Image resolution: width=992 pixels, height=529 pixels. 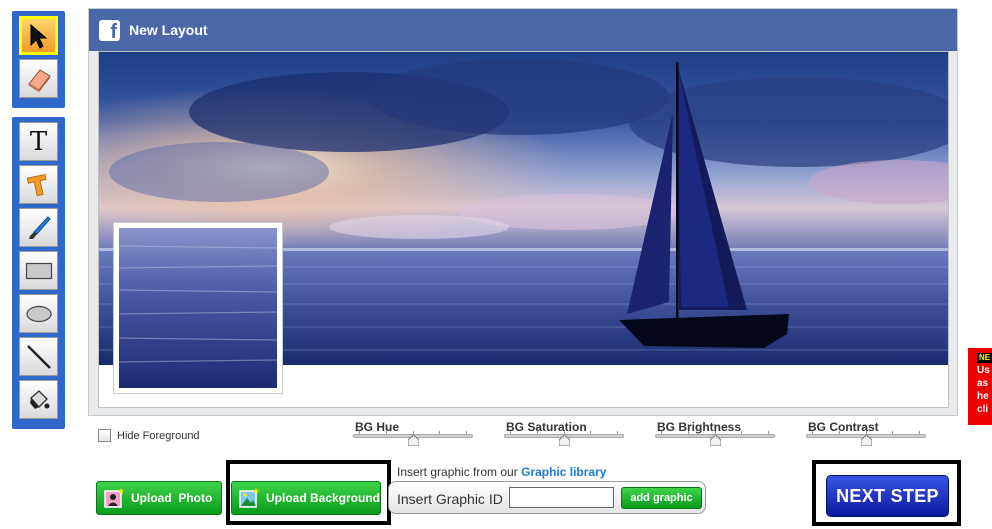 I want to click on select-tool-button, so click(x=38, y=35).